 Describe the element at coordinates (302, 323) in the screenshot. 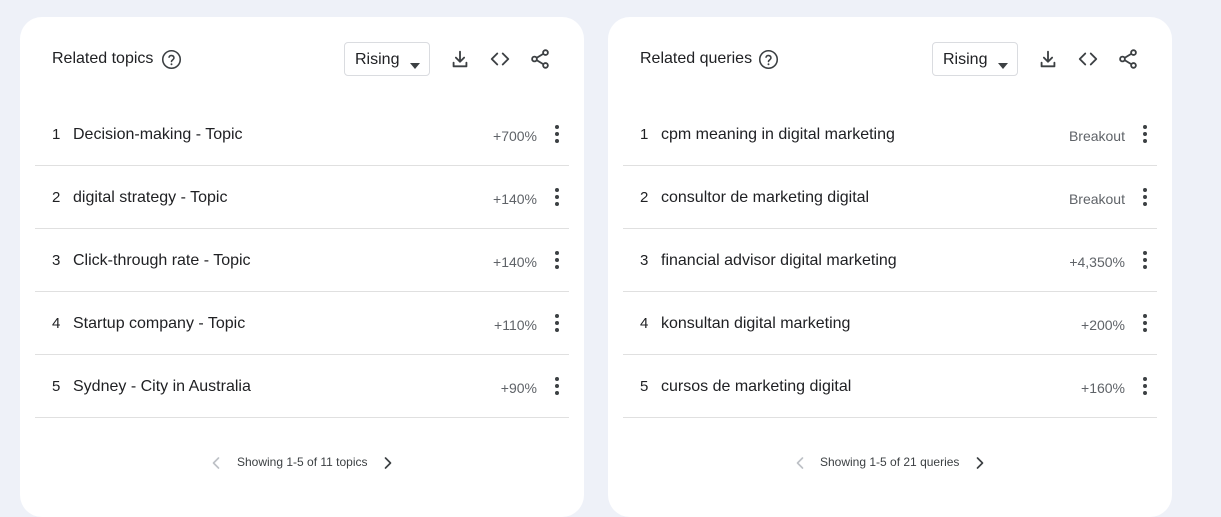

I see `list-item: 4 Startup company - Topic +110%` at that location.